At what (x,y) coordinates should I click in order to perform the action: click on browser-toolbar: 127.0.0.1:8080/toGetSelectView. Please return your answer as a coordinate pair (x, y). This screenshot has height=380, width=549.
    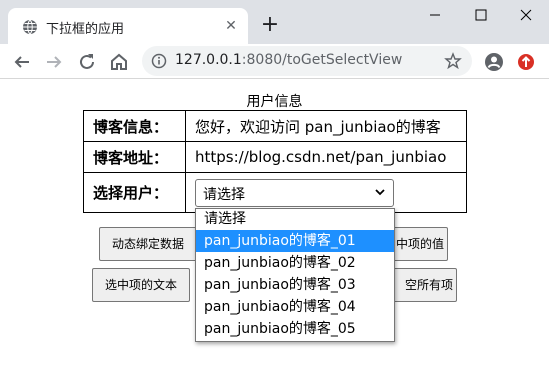
    Looking at the image, I should click on (274, 61).